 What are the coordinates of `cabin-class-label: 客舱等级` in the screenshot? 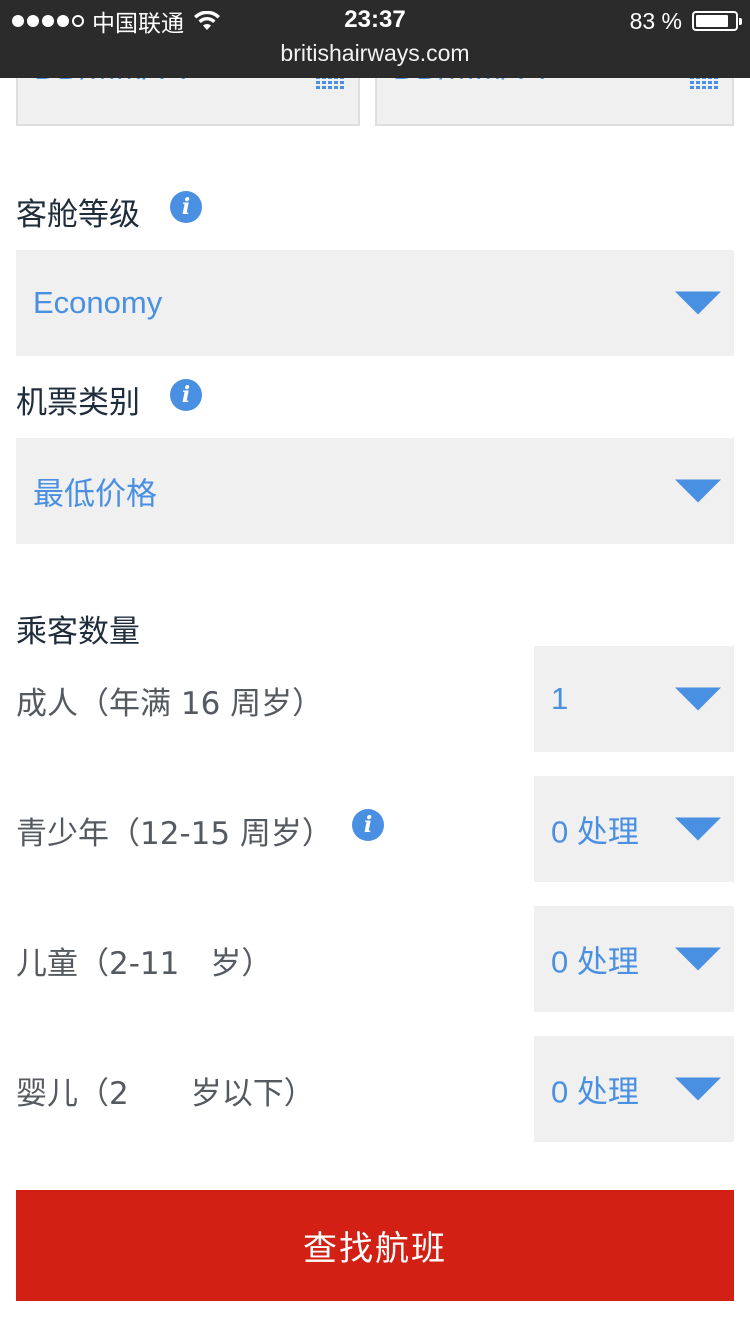 It's located at (78, 215).